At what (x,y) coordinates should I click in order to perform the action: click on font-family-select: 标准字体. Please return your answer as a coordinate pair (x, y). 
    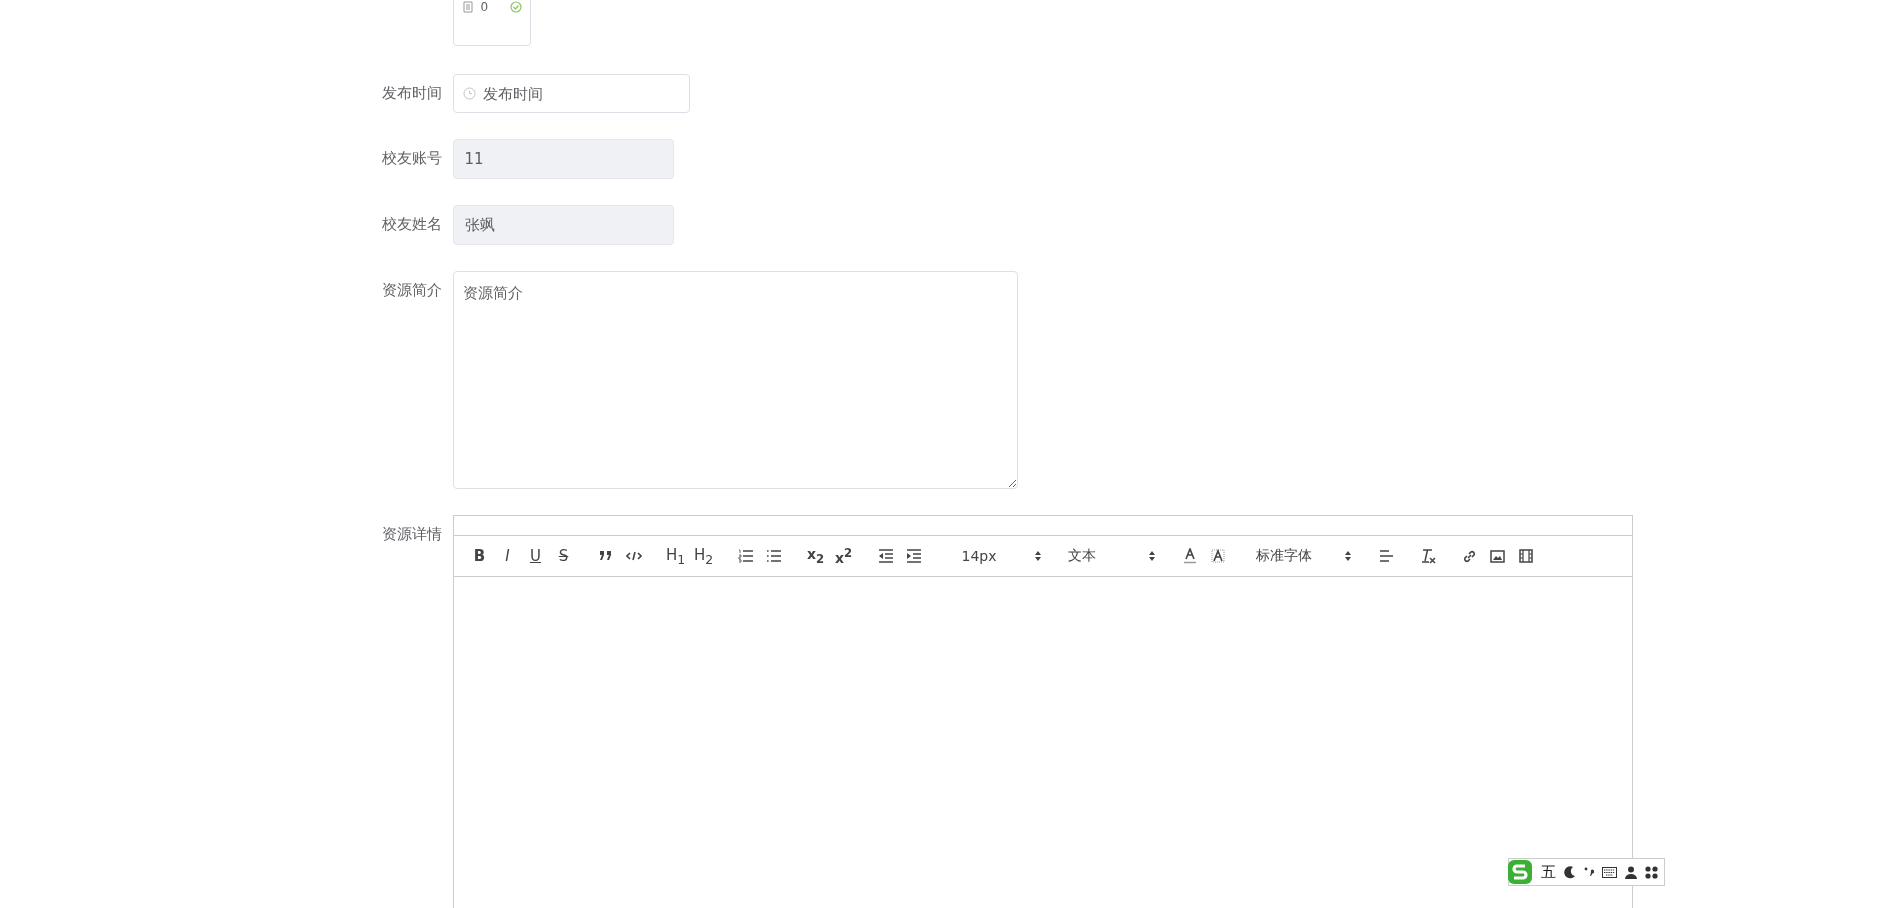
    Looking at the image, I should click on (1301, 556).